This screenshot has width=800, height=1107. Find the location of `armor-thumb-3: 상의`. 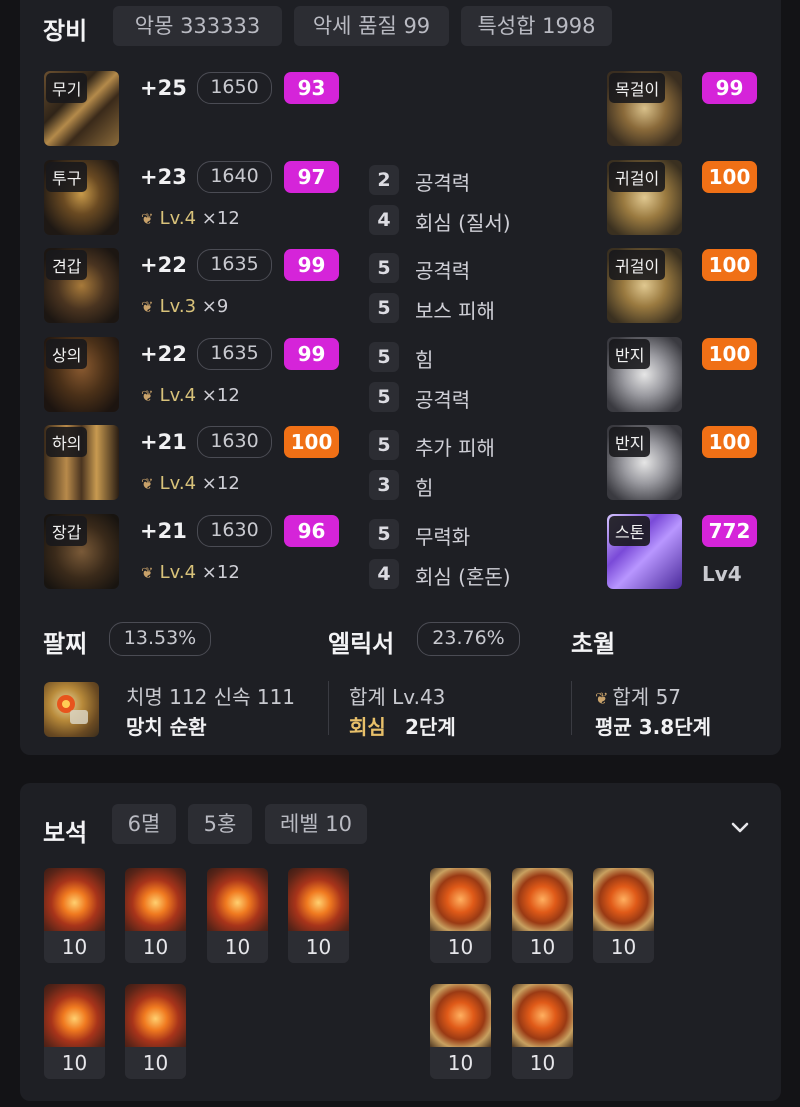

armor-thumb-3: 상의 is located at coordinates (81, 374).